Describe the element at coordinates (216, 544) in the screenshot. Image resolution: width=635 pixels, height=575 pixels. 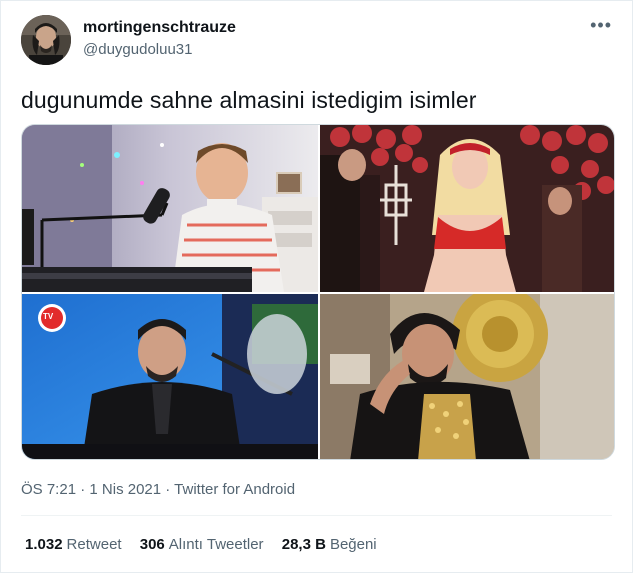
I see `quotes-label: Alıntı Tweetler` at that location.